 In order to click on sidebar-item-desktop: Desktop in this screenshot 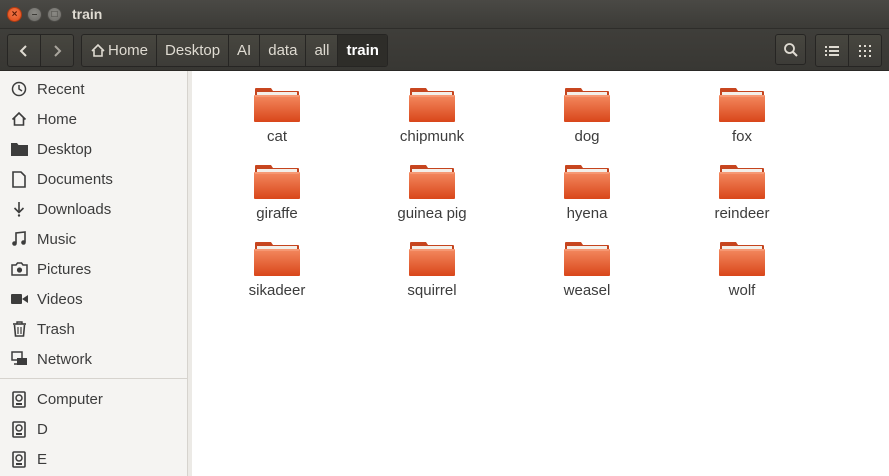, I will do `click(93, 149)`.